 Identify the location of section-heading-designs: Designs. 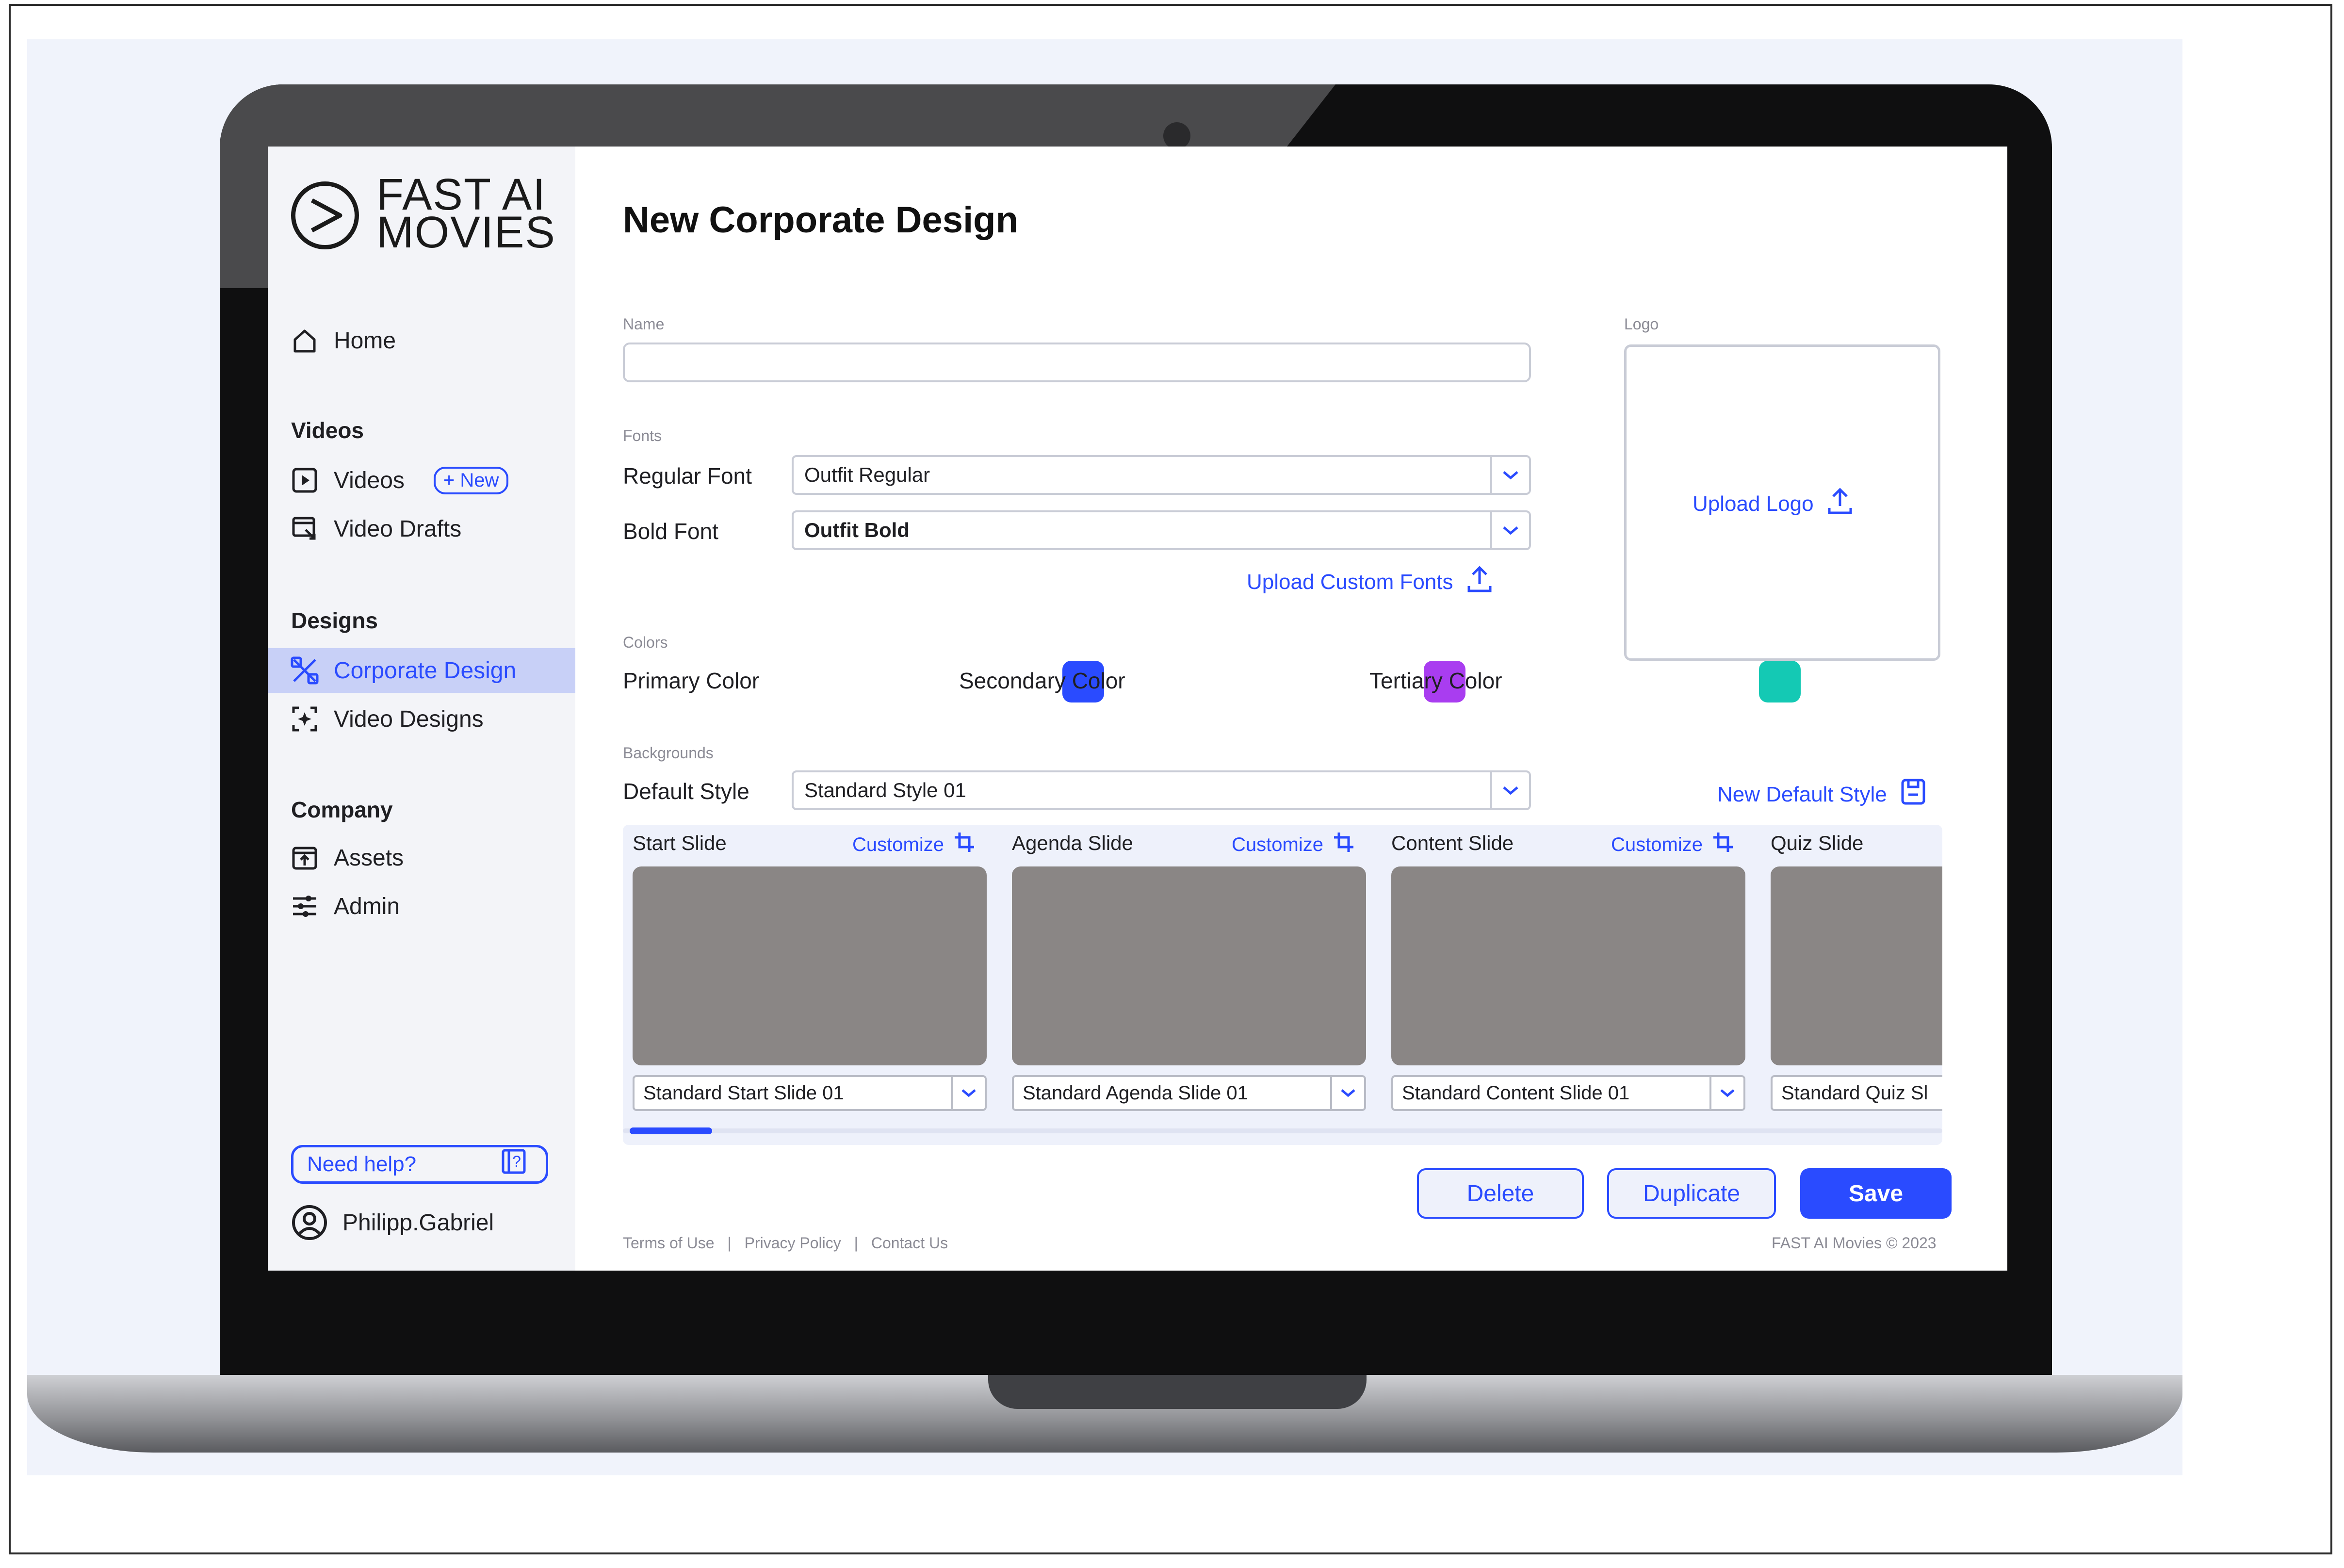
(334, 620).